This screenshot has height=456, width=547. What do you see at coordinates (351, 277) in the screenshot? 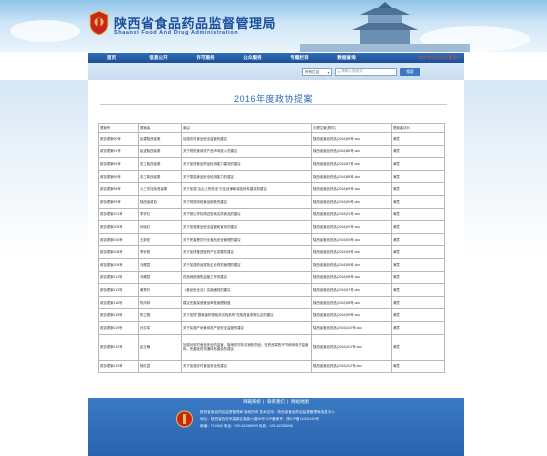
I see `cell-document: 陕西省食品药品(2016)96号.doc` at bounding box center [351, 277].